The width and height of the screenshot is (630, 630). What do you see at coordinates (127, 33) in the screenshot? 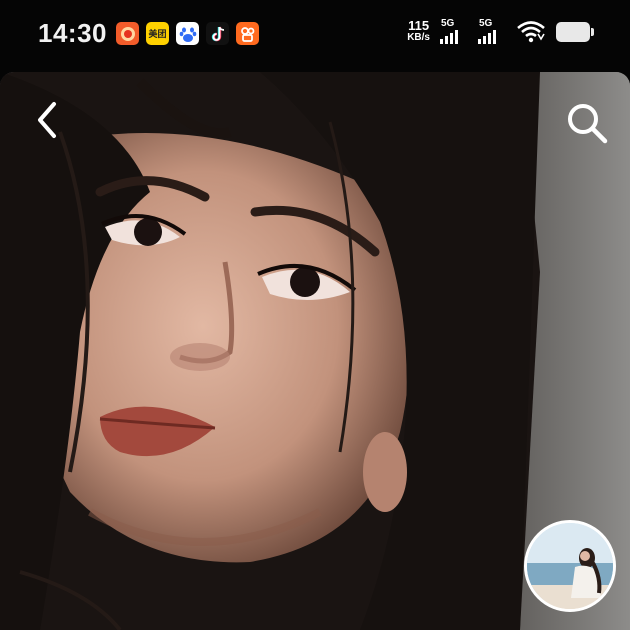
I see `orange-app-icon` at bounding box center [127, 33].